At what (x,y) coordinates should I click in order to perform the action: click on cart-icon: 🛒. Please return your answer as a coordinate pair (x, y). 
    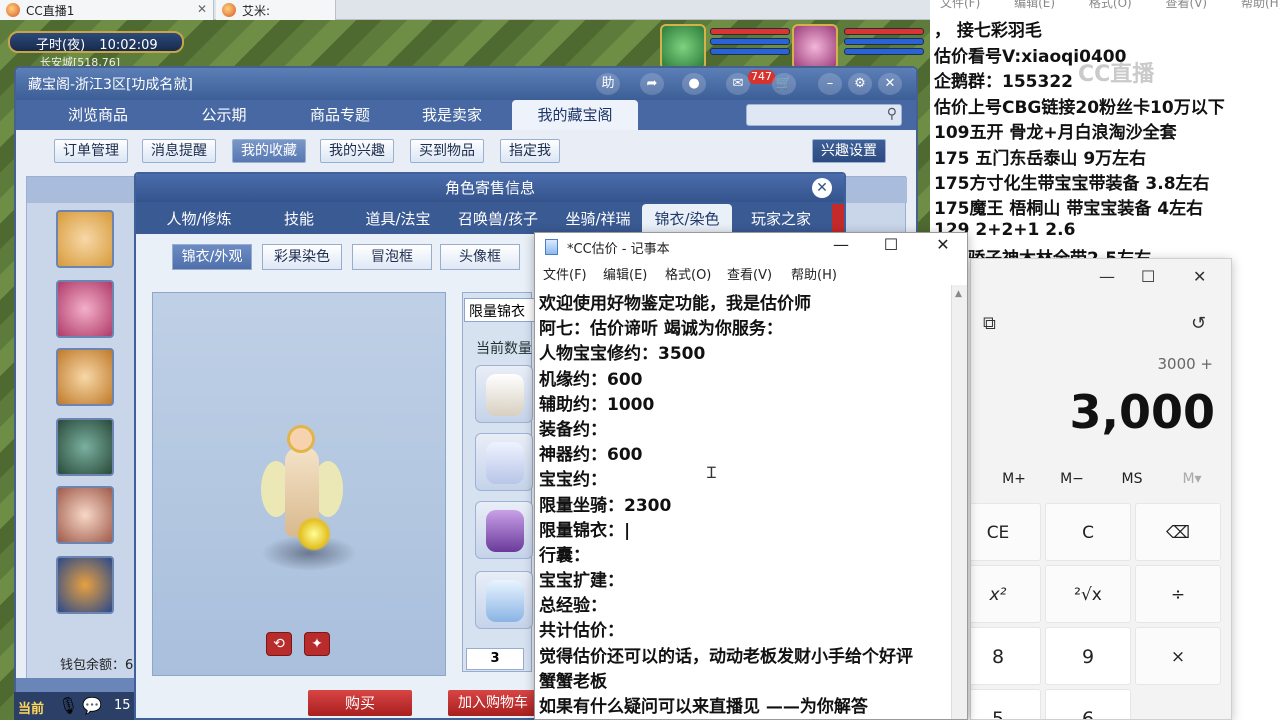
    Looking at the image, I should click on (784, 84).